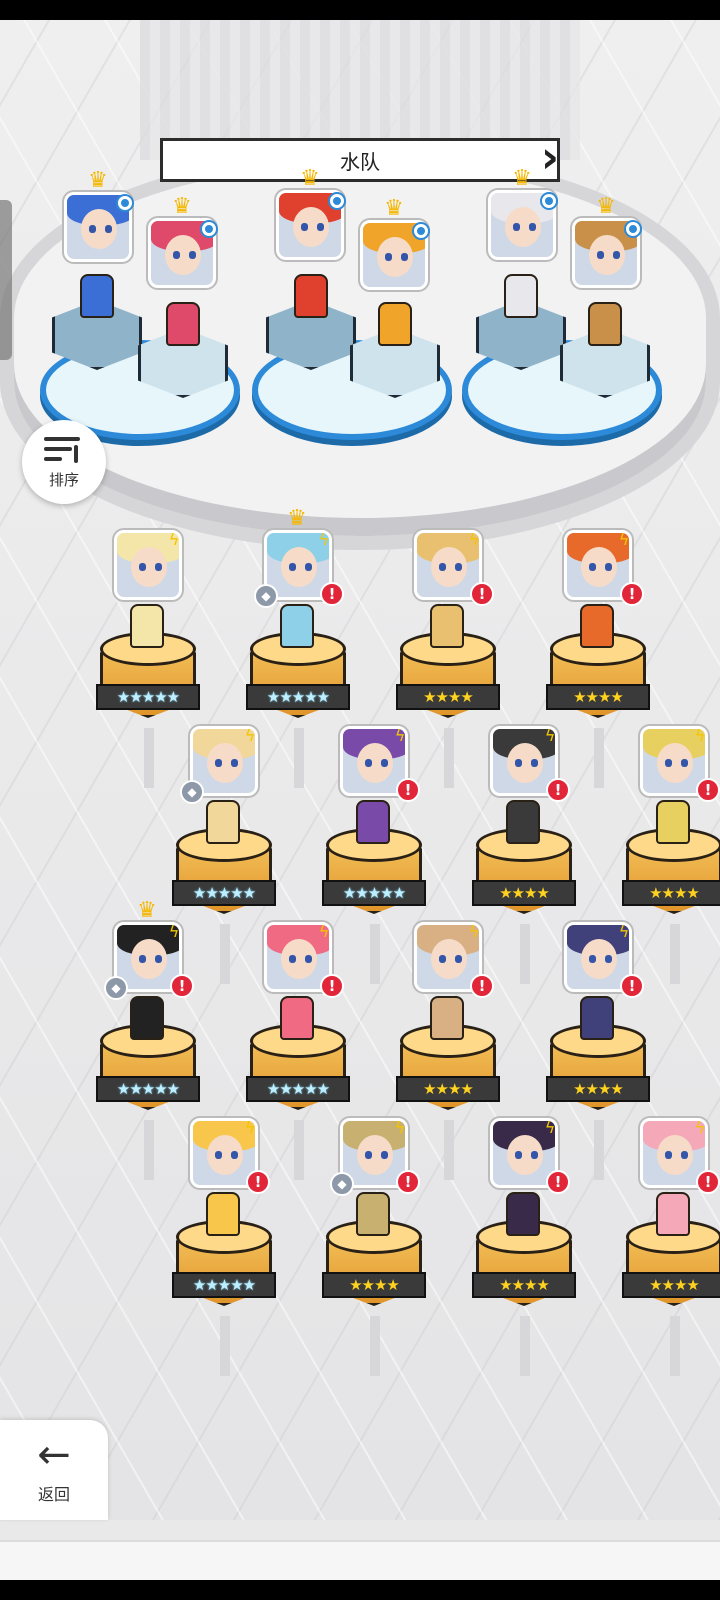 Image resolution: width=720 pixels, height=1600 pixels. What do you see at coordinates (209, 229) in the screenshot?
I see `selected-marker-icon` at bounding box center [209, 229].